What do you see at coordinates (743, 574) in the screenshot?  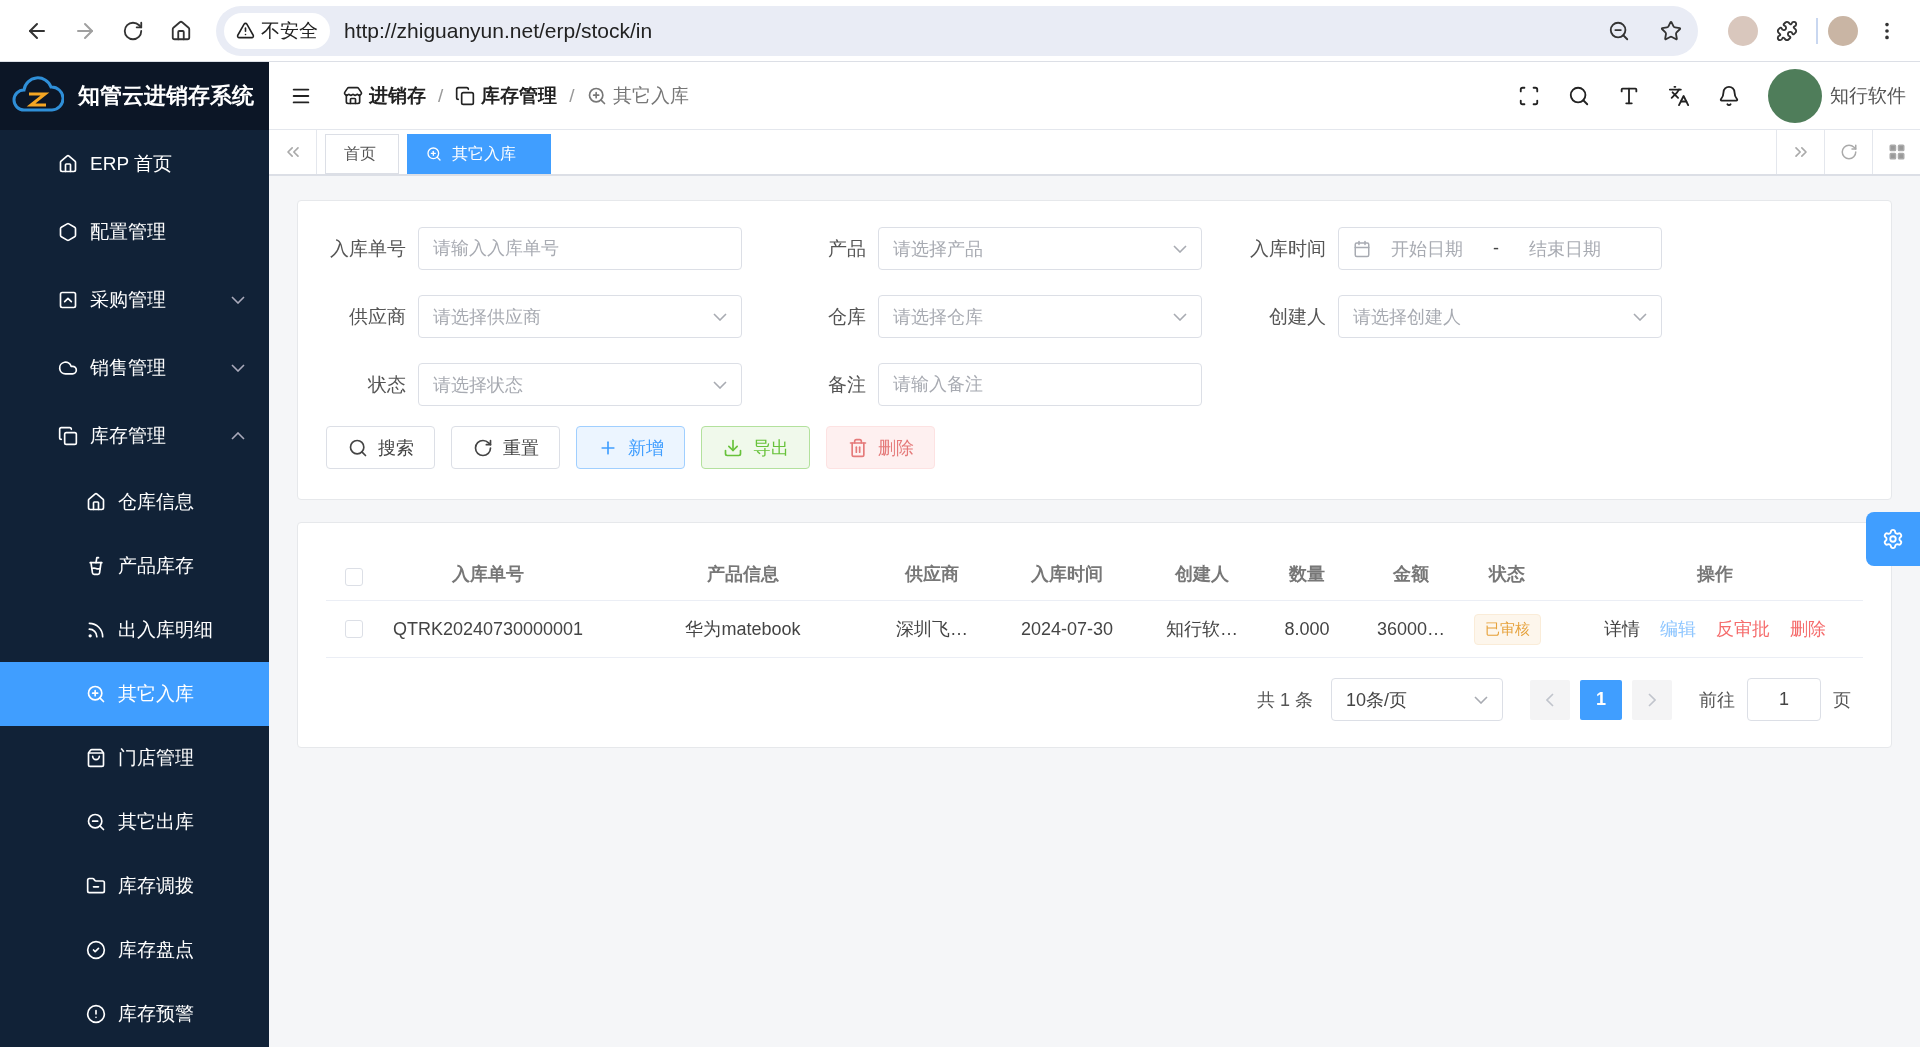 I see `column-header: 产品信息` at bounding box center [743, 574].